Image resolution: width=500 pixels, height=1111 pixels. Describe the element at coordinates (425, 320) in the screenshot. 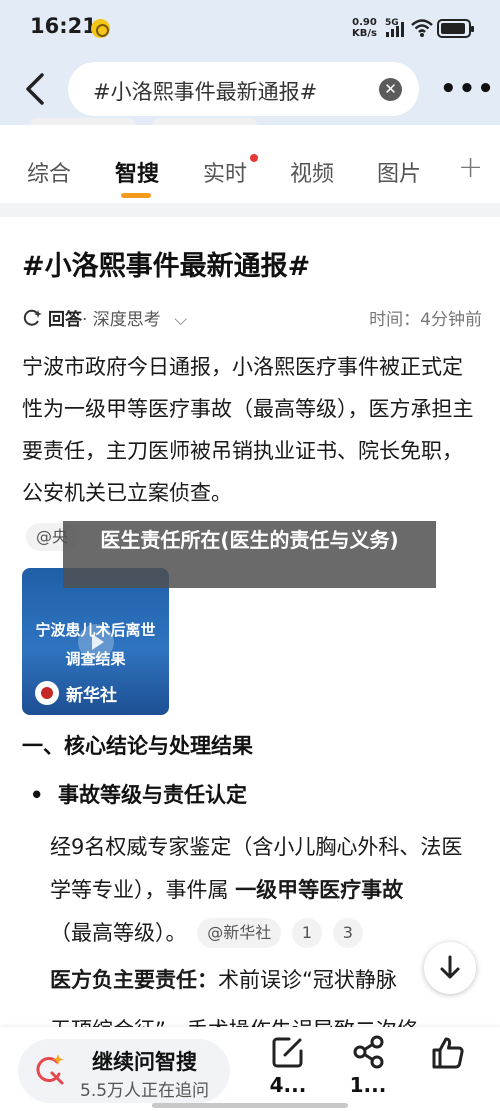

I see `elapsed-time: 时间：4分钟前` at that location.